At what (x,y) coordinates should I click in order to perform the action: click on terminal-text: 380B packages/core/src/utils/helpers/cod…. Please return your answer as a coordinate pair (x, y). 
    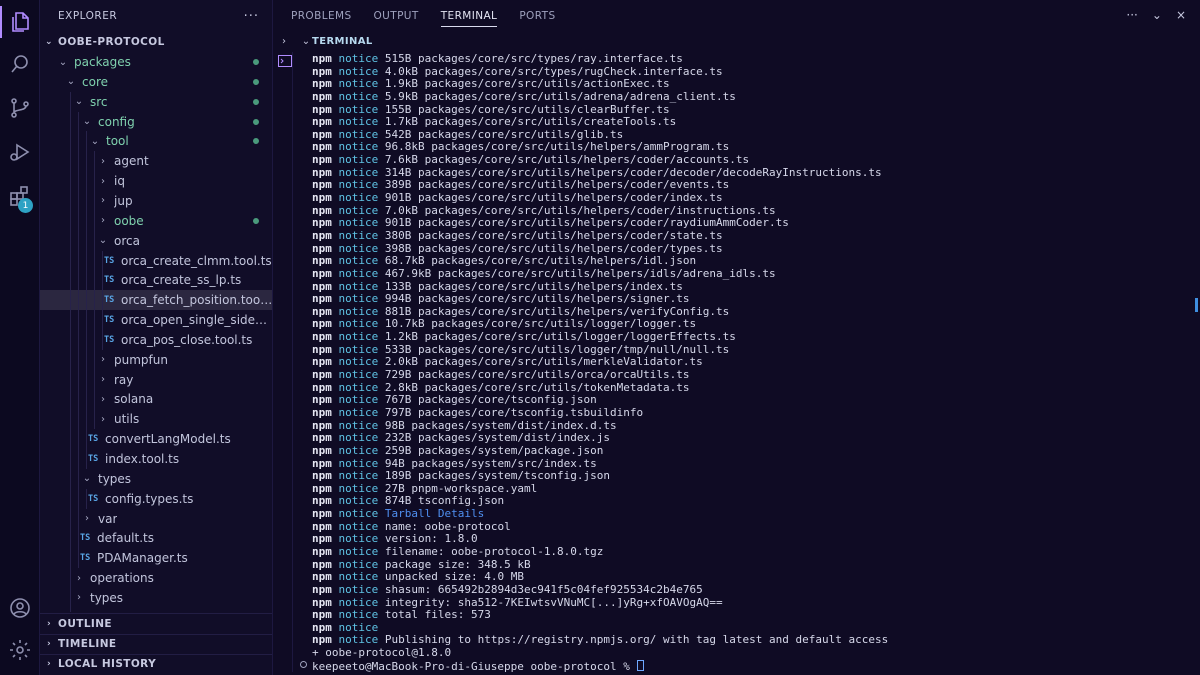
    Looking at the image, I should click on (550, 235).